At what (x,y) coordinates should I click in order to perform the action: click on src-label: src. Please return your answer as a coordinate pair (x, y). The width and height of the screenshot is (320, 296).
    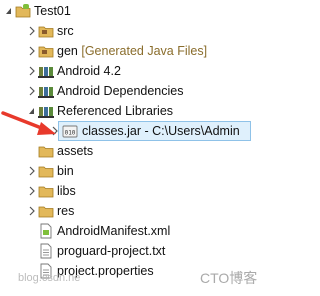
    Looking at the image, I should click on (65, 31).